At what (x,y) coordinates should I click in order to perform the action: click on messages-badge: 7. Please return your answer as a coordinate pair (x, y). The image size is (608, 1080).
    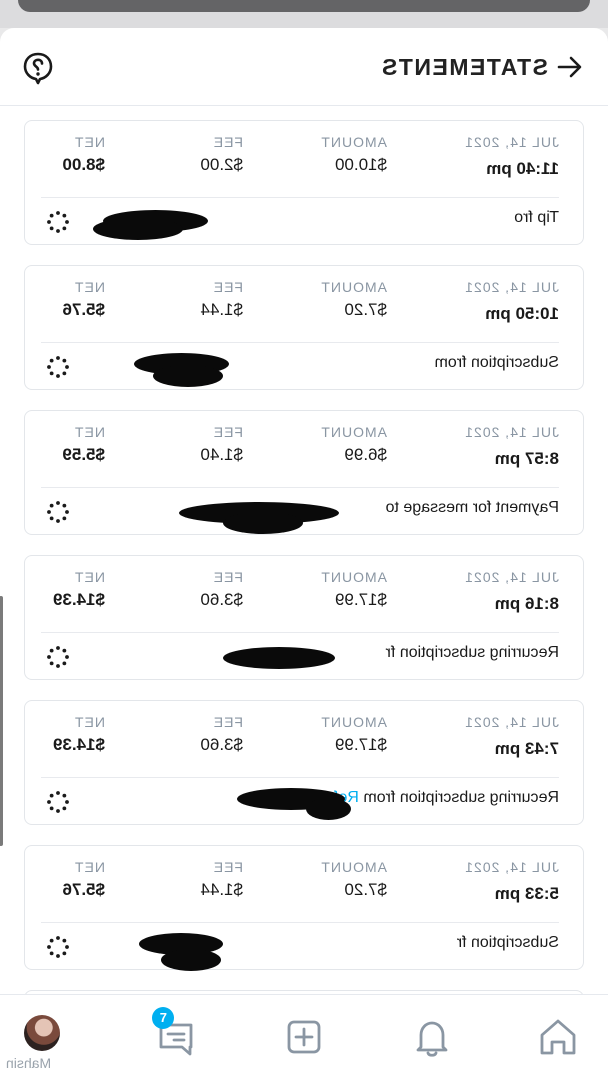
    Looking at the image, I should click on (163, 1018).